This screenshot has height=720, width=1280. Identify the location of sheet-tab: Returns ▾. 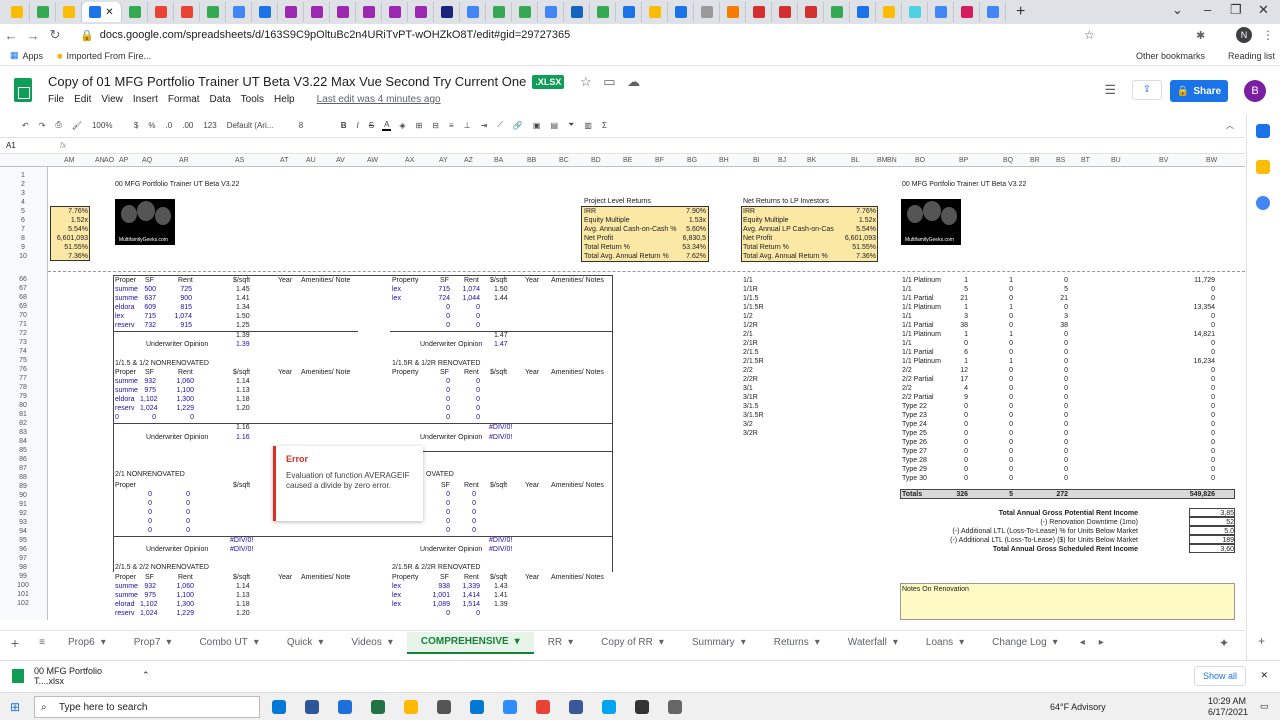
(797, 643).